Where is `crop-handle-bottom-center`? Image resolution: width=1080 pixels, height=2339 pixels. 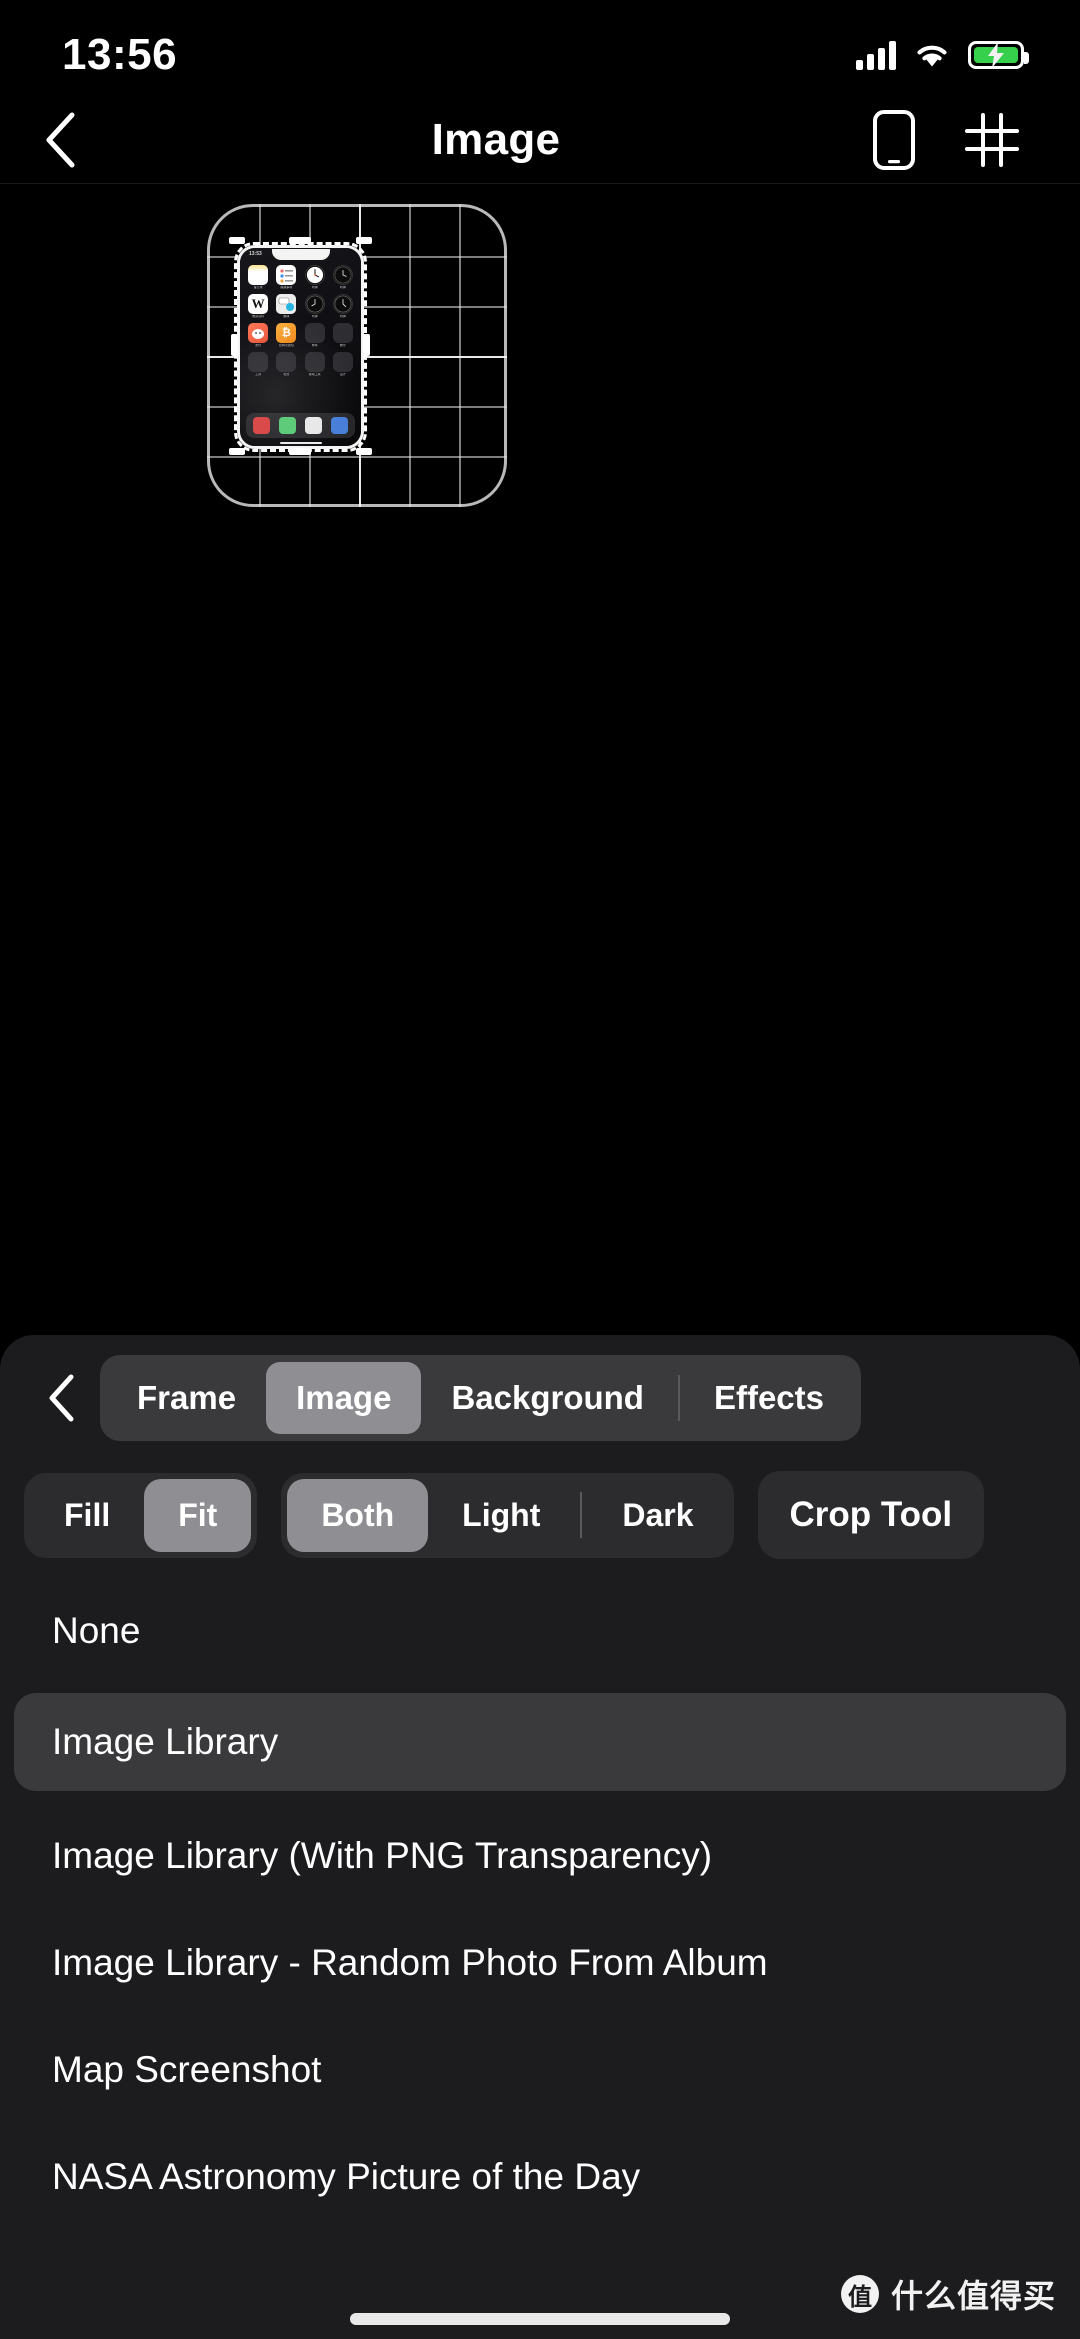 crop-handle-bottom-center is located at coordinates (300, 451).